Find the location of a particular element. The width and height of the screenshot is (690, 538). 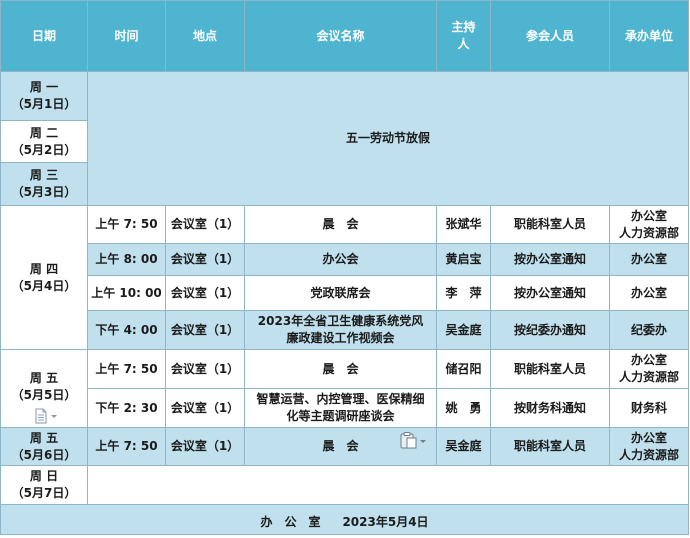

header-meeting-name: 会议名称 is located at coordinates (340, 36).